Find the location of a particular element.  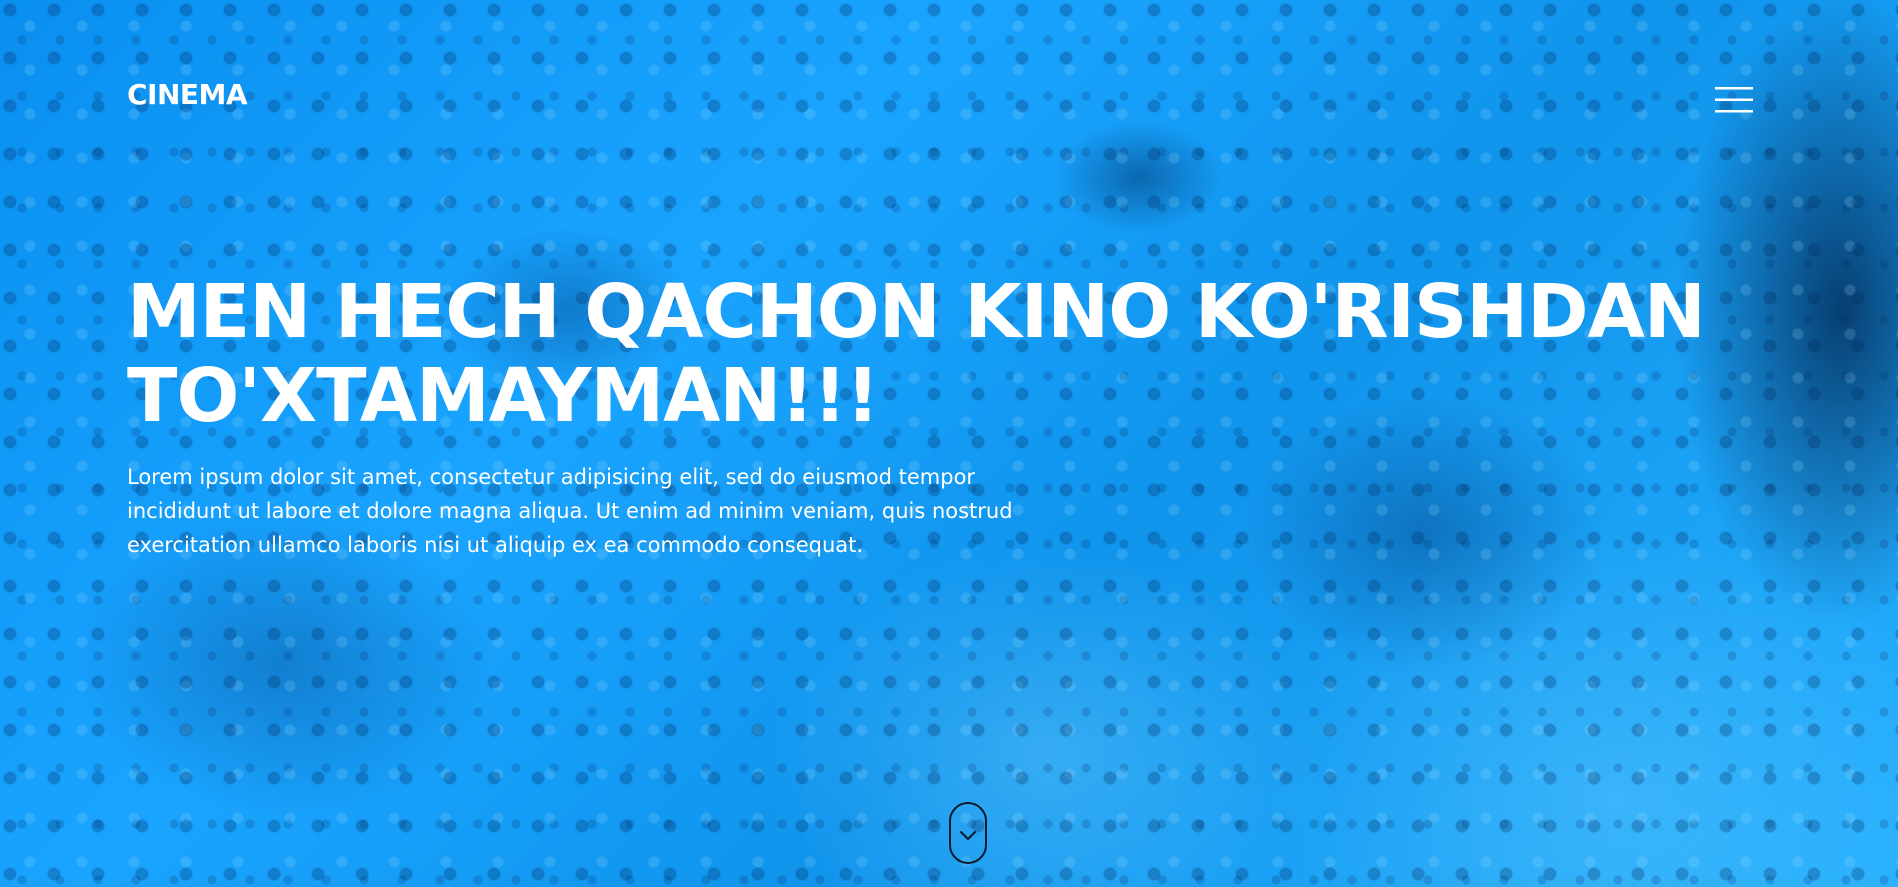

menu-button is located at coordinates (1734, 100).